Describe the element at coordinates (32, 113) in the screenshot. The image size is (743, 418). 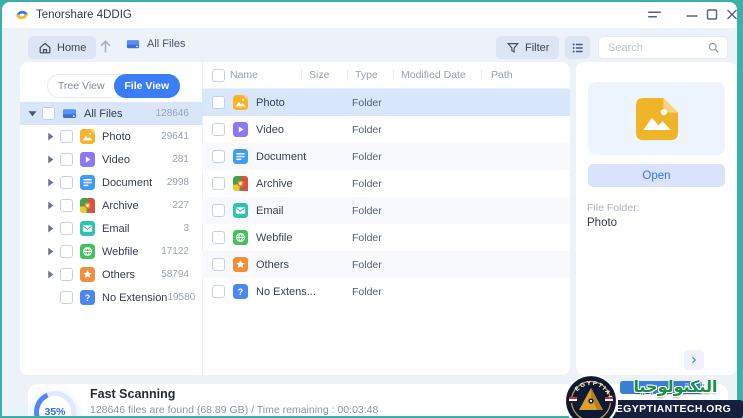
I see `caret-down-icon` at that location.